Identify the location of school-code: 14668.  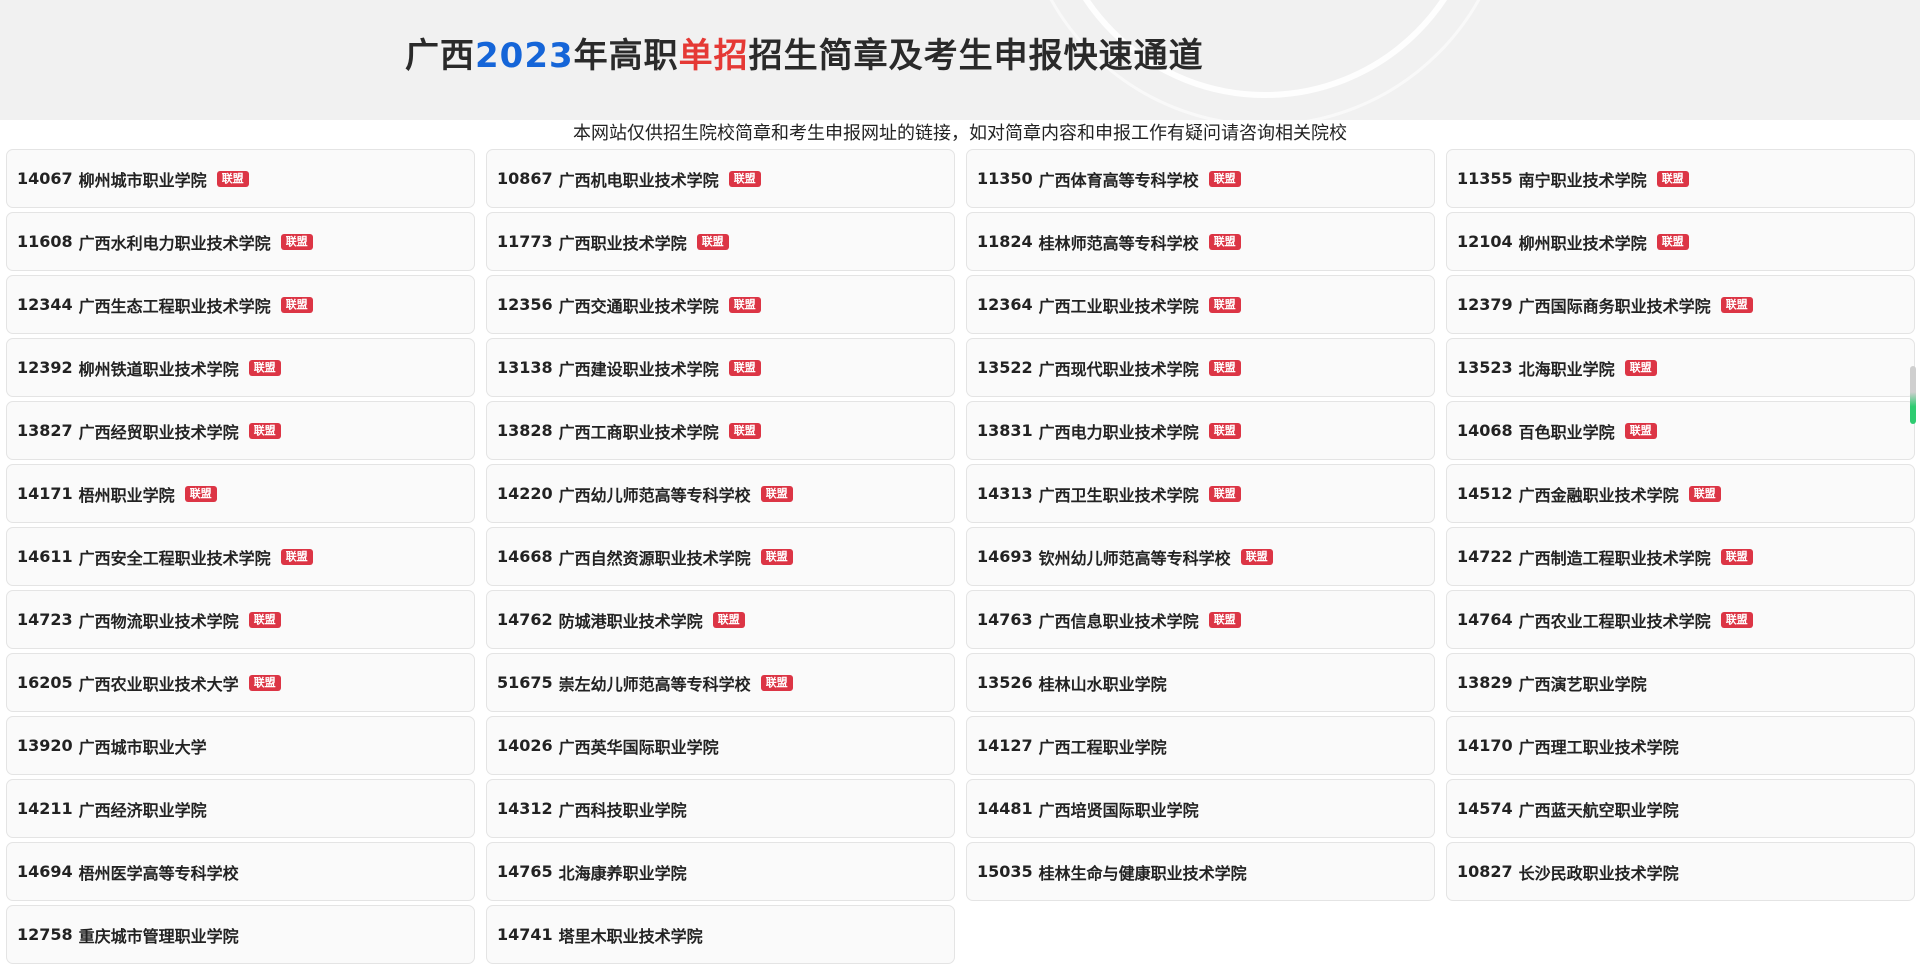
(525, 556).